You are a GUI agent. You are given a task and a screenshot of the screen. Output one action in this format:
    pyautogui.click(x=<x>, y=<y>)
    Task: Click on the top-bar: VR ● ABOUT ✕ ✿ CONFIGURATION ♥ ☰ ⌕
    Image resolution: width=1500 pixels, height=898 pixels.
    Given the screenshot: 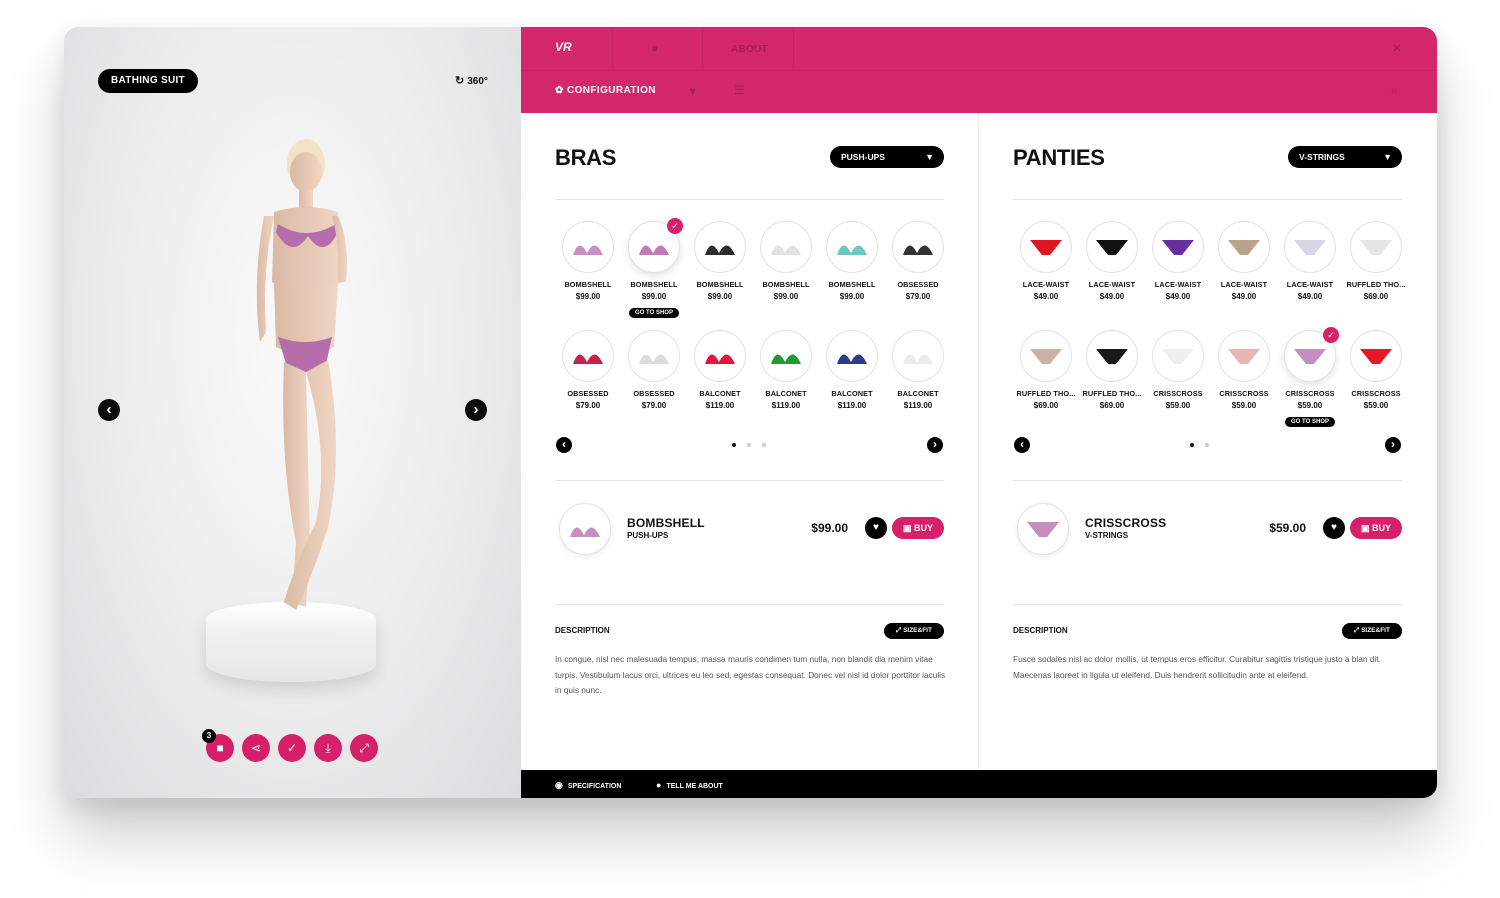 What is the action you would take?
    pyautogui.click(x=979, y=70)
    